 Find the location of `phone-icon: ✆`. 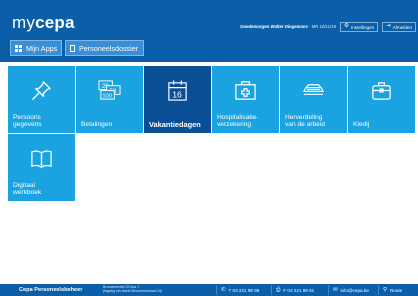

phone-icon: ✆ is located at coordinates (223, 290).